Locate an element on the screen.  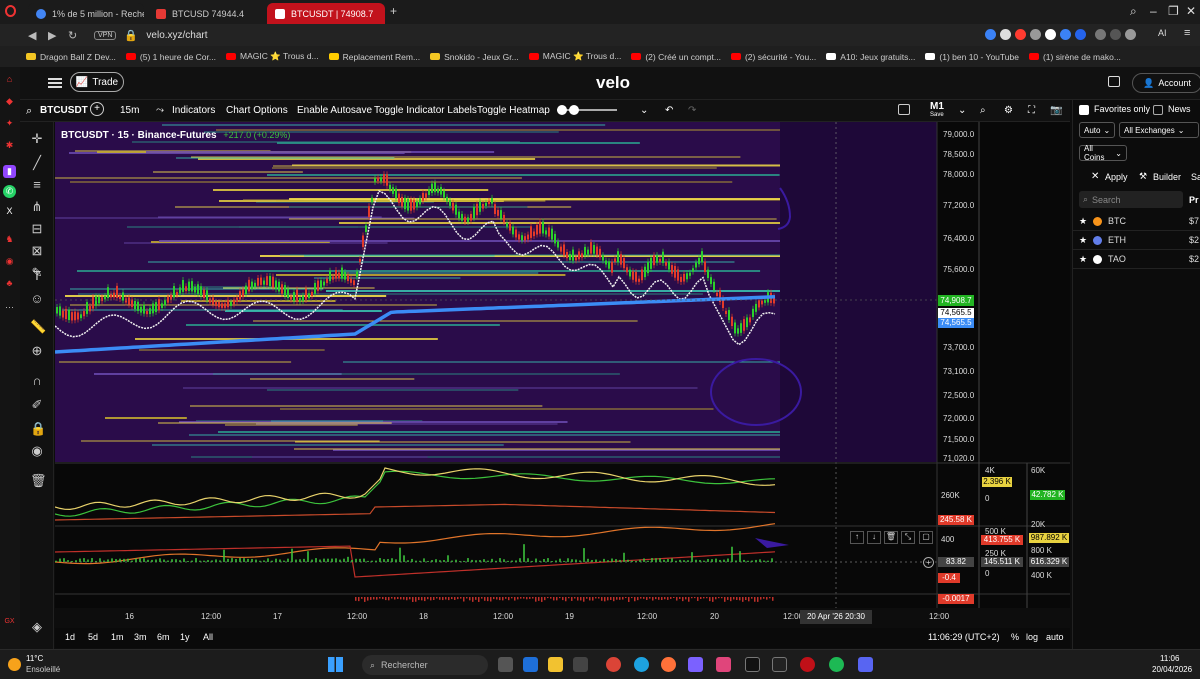
range-button: 3m is located at coordinates (140, 637).